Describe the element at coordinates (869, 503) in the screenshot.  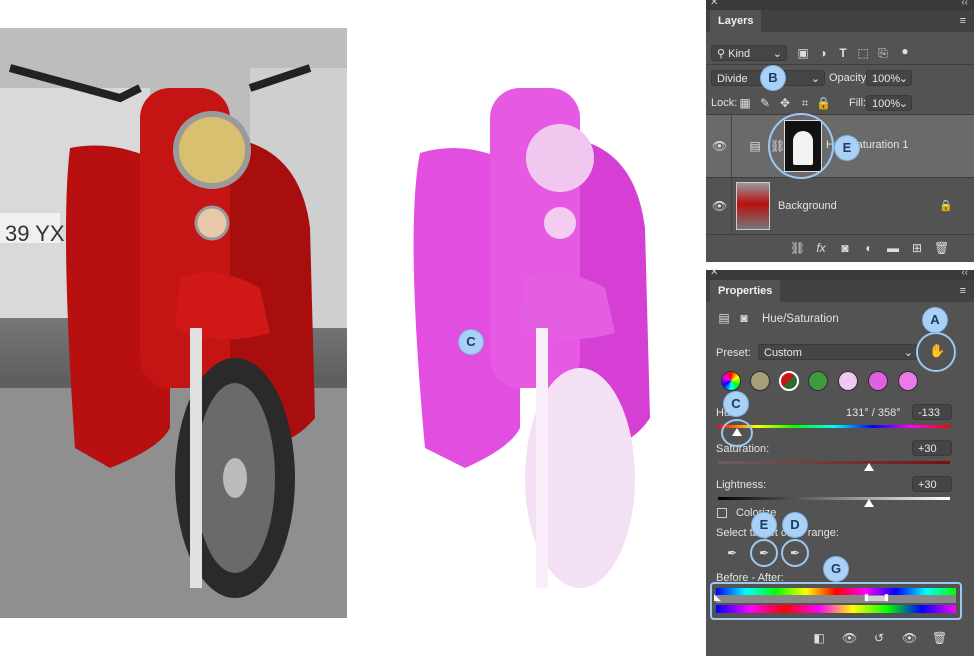
I see `lightness-slider-thumb` at that location.